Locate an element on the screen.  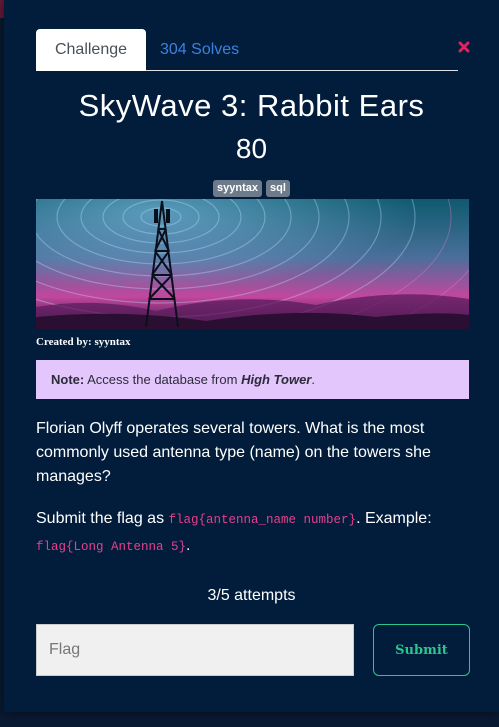
attempts-counter: 3/5 attempts is located at coordinates (251, 595).